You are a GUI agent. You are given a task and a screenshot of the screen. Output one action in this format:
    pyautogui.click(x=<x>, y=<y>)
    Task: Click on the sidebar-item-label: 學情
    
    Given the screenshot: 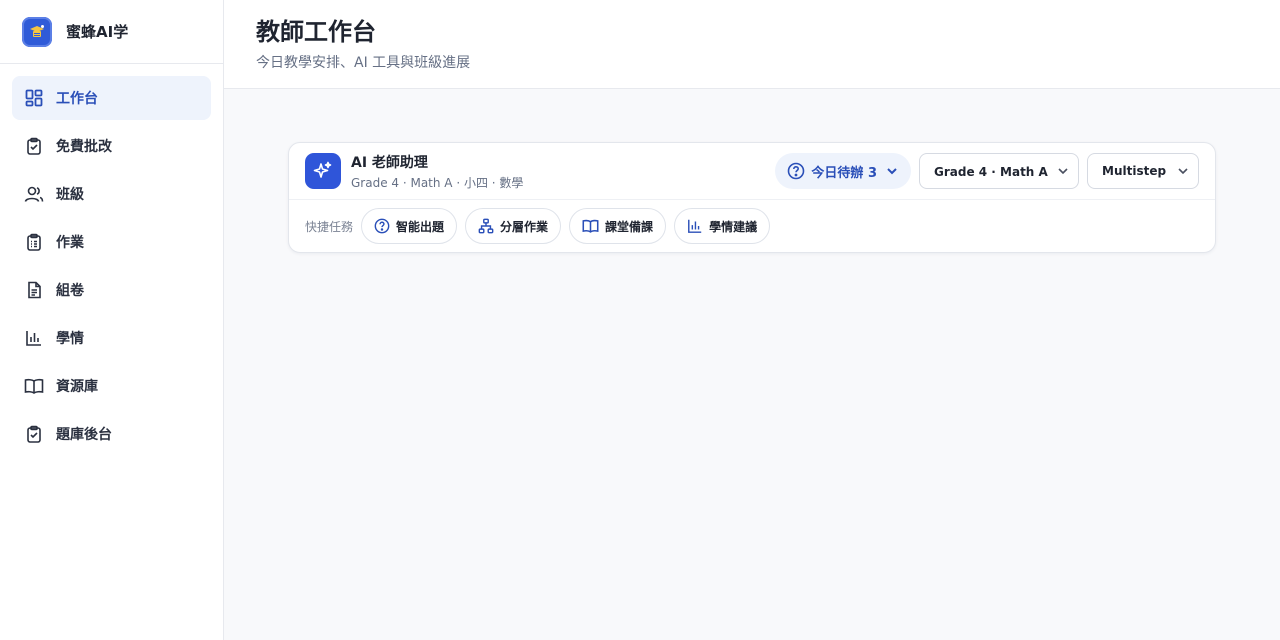 What is the action you would take?
    pyautogui.click(x=70, y=339)
    